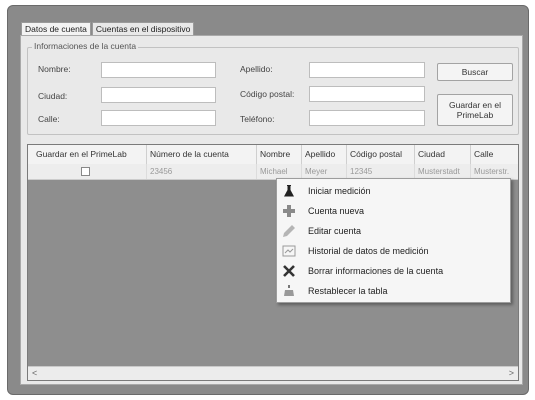 This screenshot has width=535, height=400. Describe the element at coordinates (85, 46) in the screenshot. I see `account-info-legend: Informaciones de la cuenta` at that location.